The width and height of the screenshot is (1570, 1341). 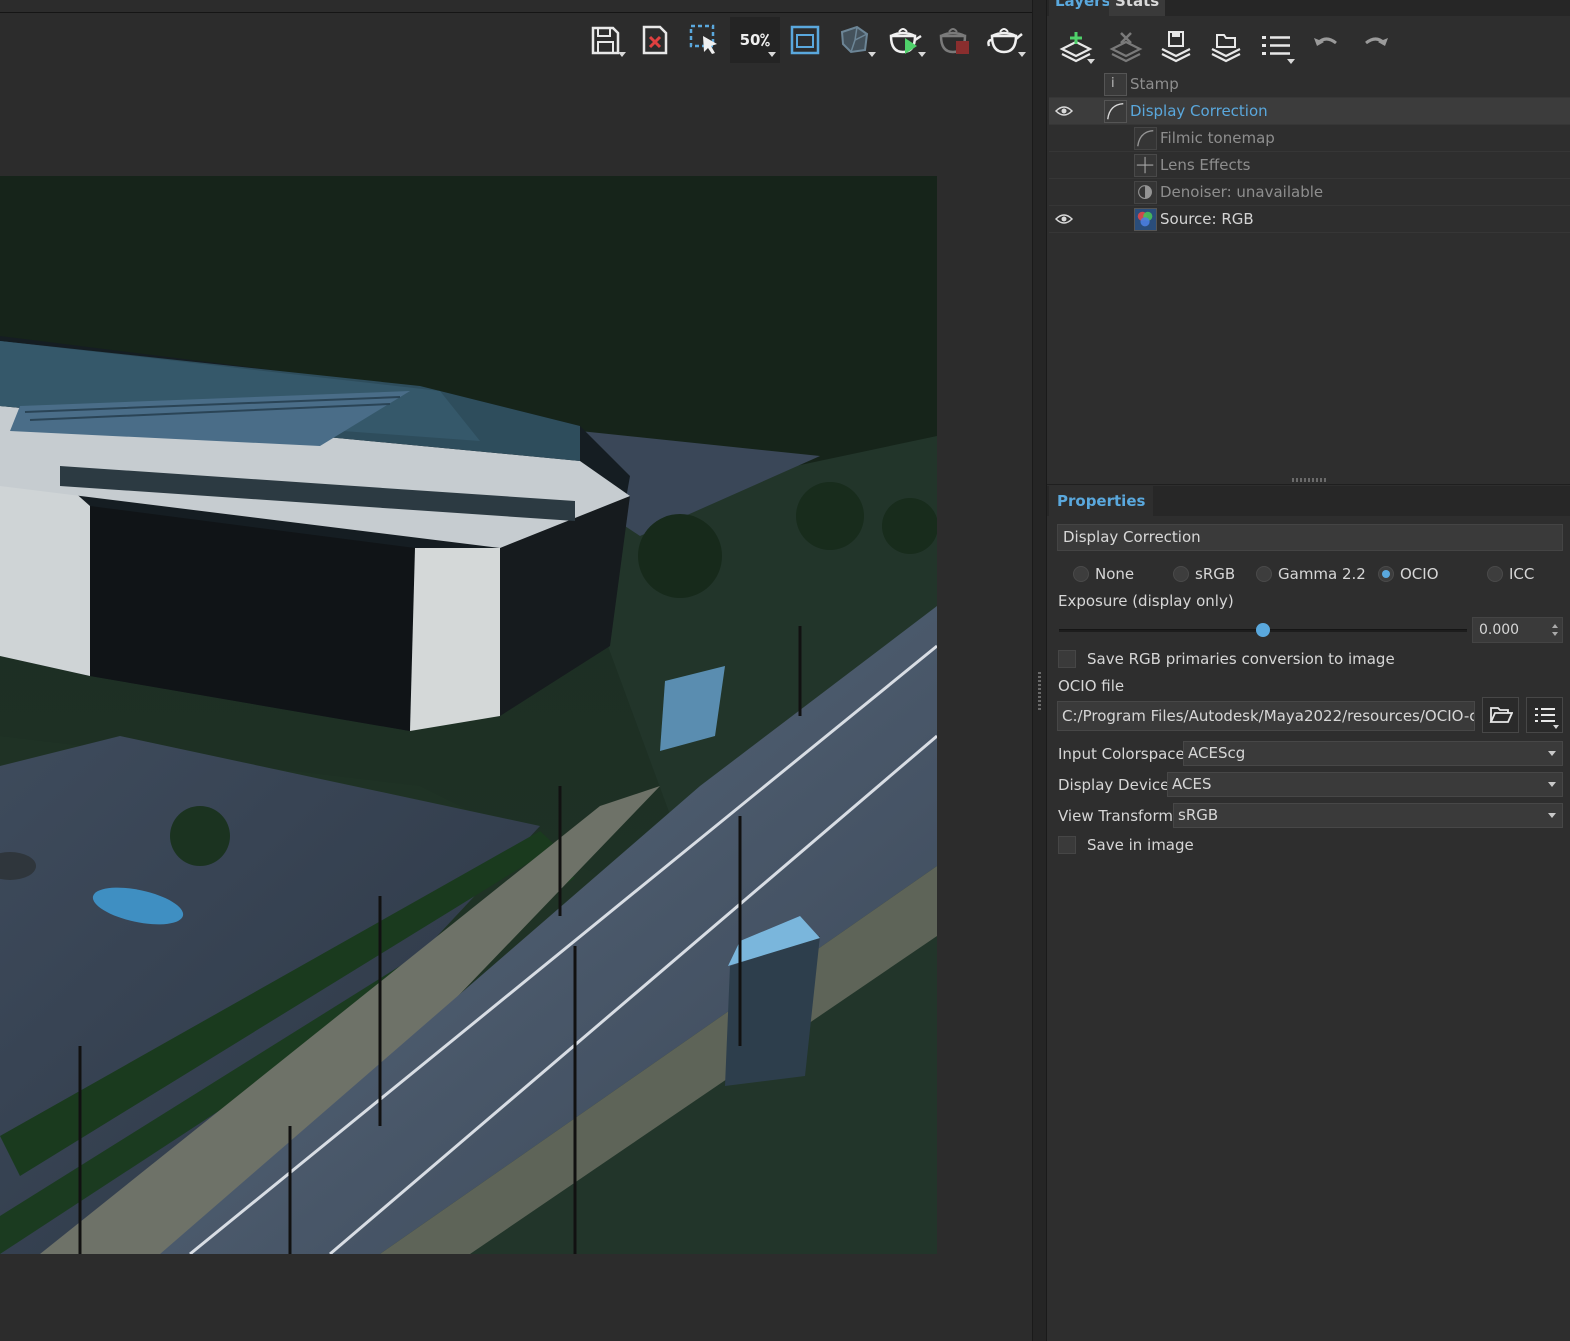 What do you see at coordinates (1115, 816) in the screenshot?
I see `view-transform-label: View Transform` at bounding box center [1115, 816].